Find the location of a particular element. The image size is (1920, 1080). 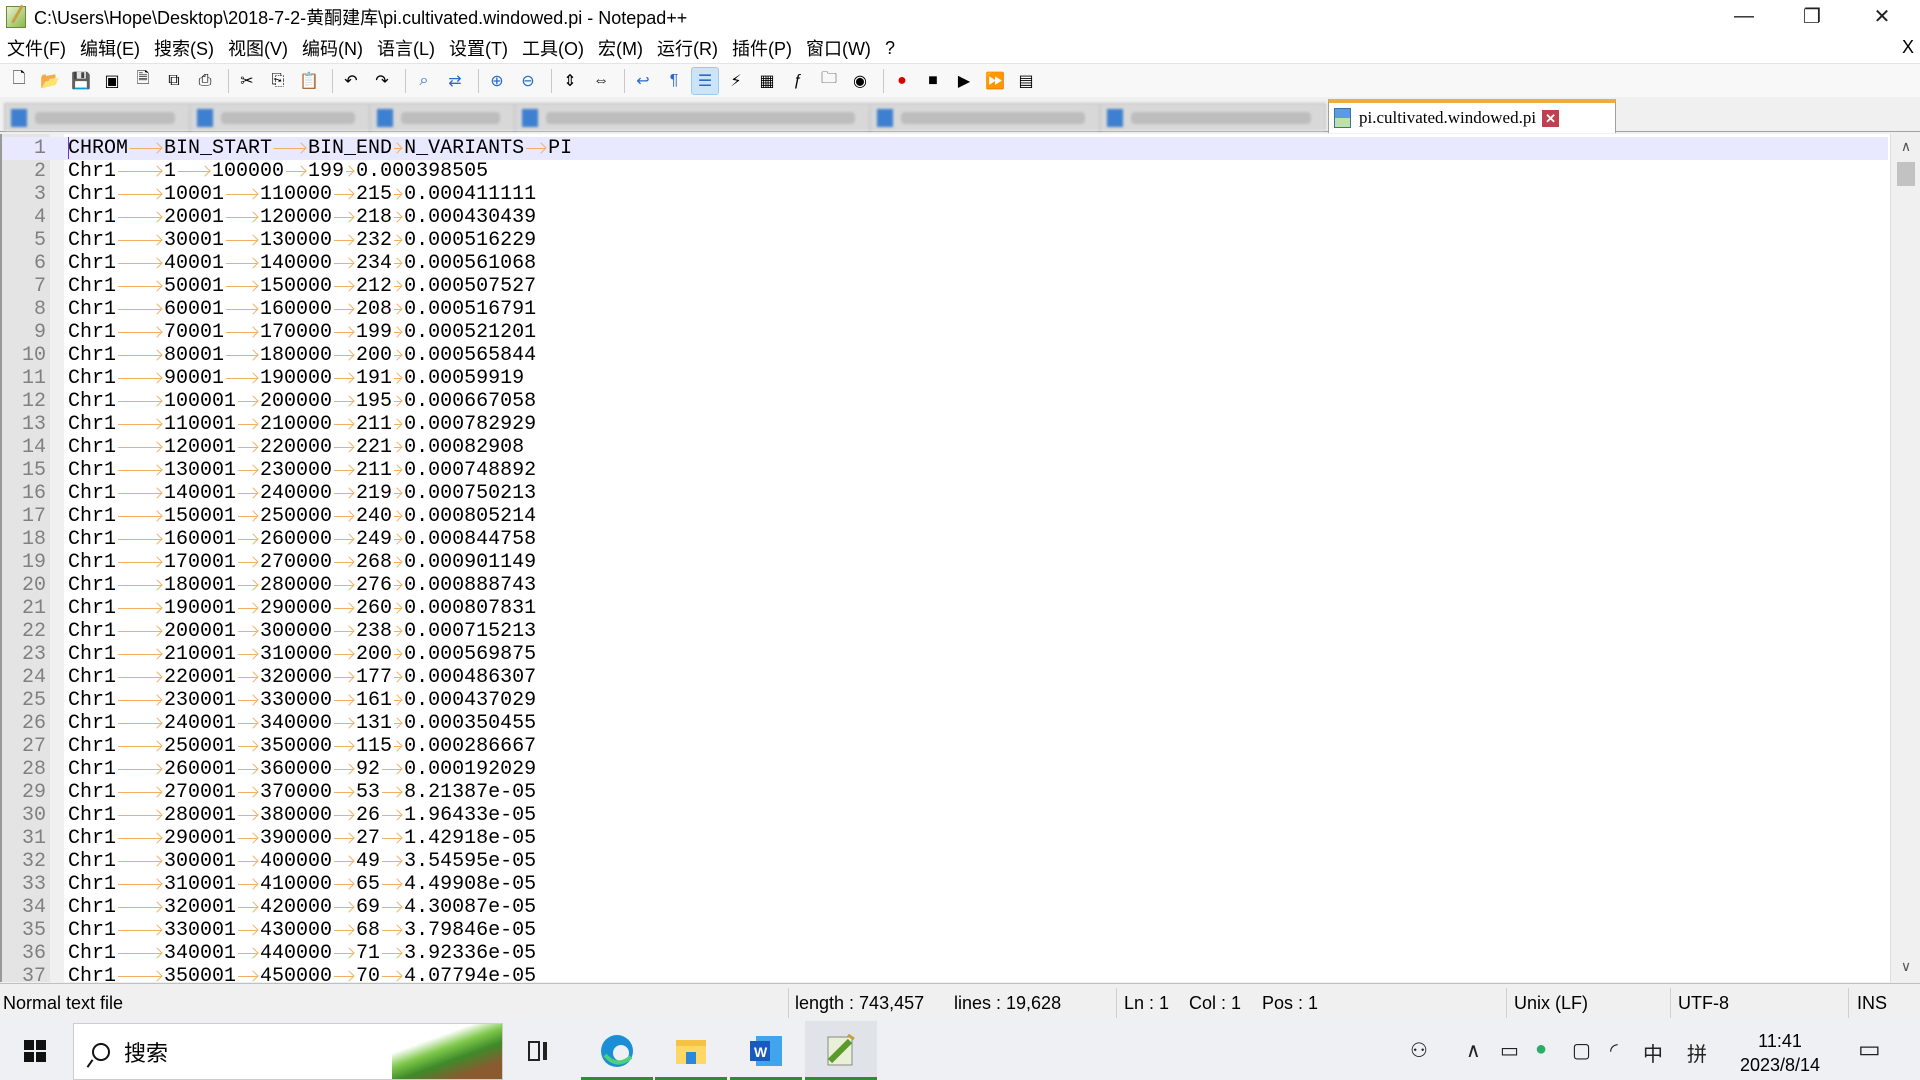

sync-horizontal-icon: ⇔ is located at coordinates (601, 81).